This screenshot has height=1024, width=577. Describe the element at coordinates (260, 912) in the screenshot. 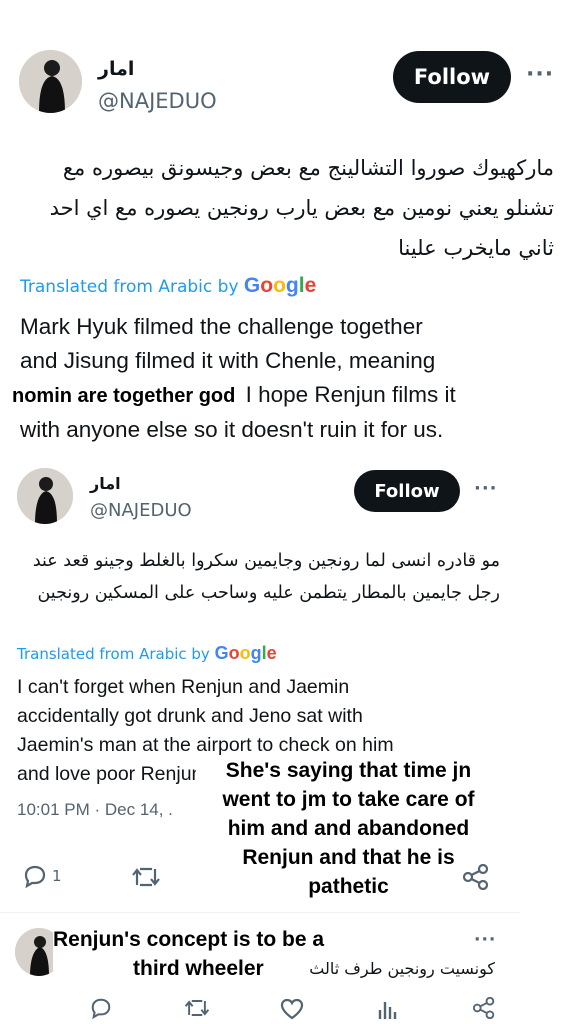

I see `divider` at that location.